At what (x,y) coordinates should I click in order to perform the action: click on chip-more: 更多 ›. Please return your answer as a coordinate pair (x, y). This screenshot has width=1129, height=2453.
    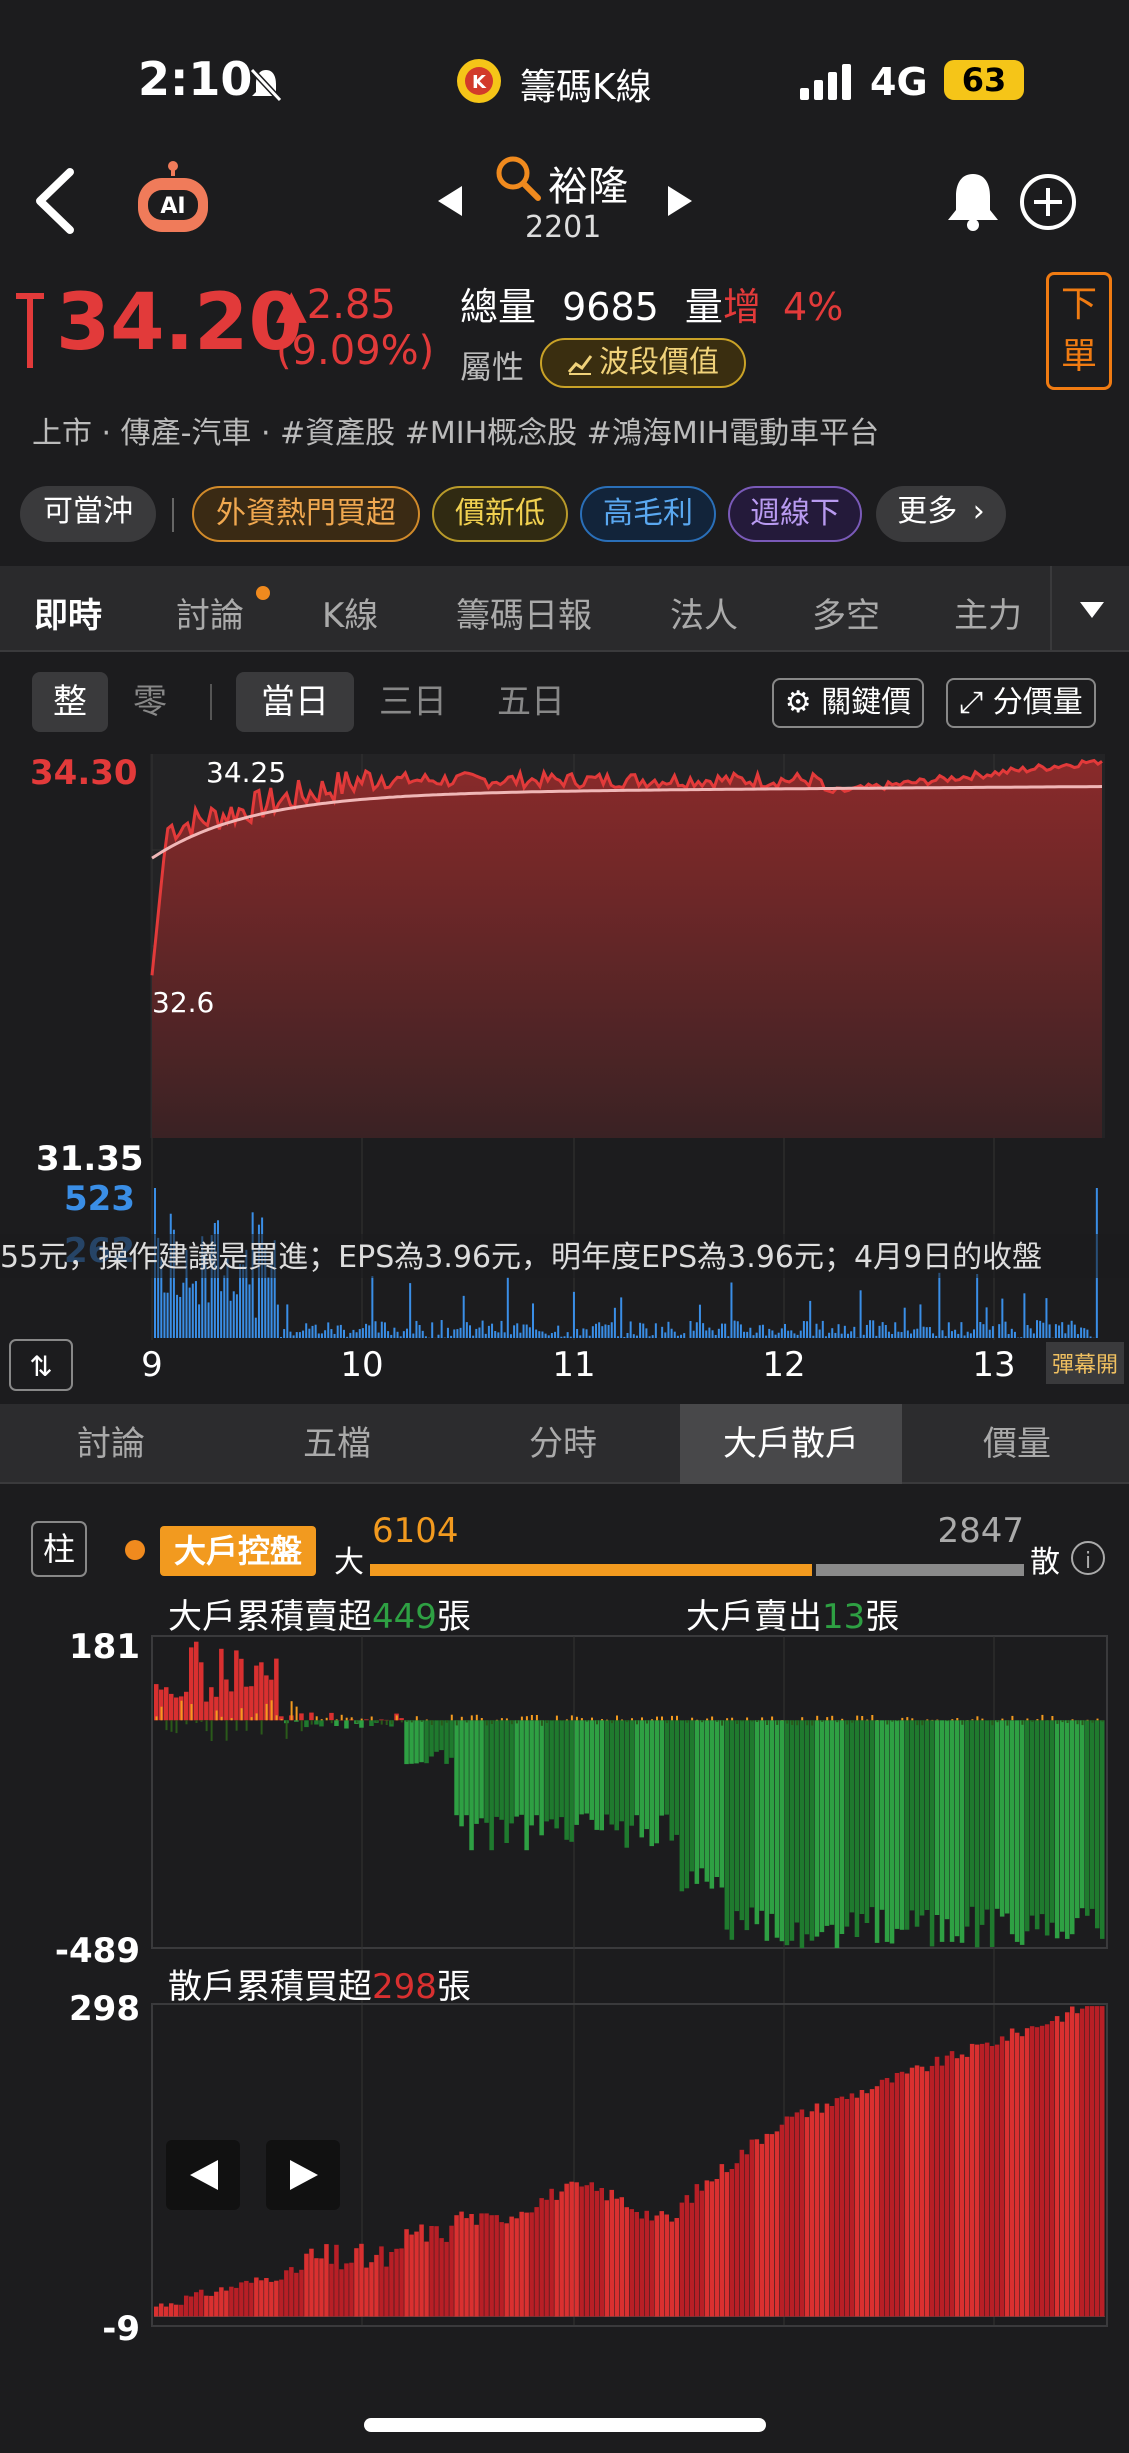
    Looking at the image, I should click on (941, 514).